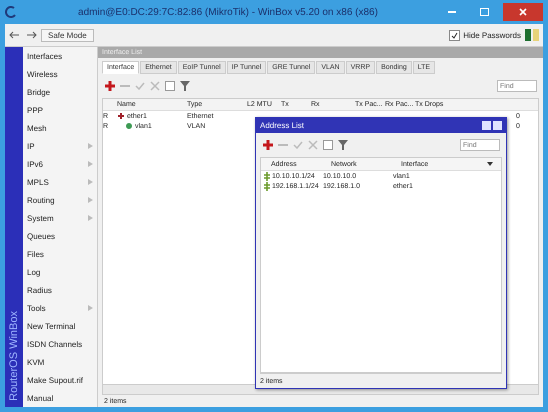 The width and height of the screenshot is (548, 412). I want to click on minimize-icon, so click(452, 12).